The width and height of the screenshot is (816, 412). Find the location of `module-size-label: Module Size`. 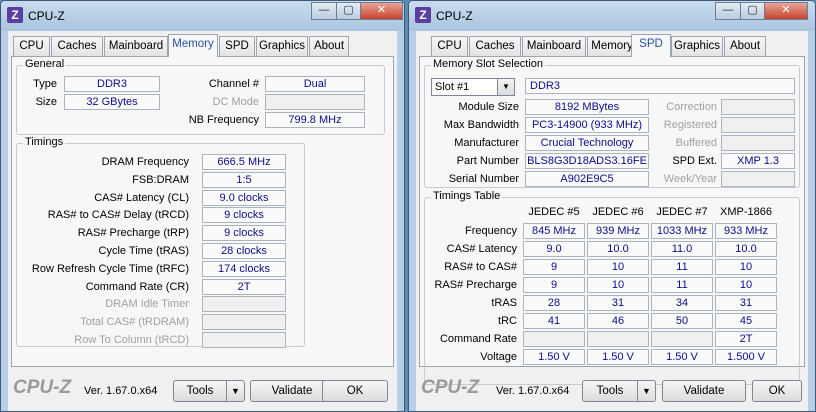

module-size-label: Module Size is located at coordinates (488, 107).